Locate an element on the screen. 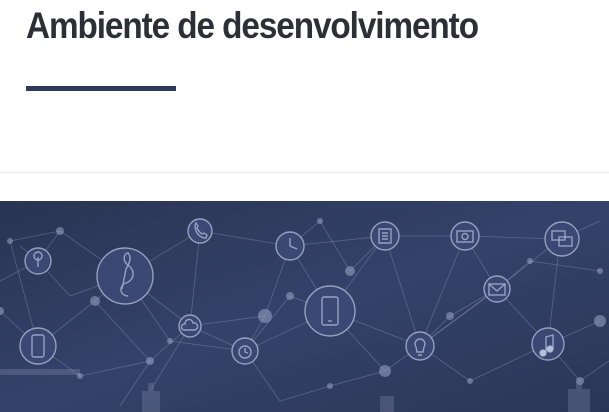 The image size is (609, 412). clock-icon is located at coordinates (290, 246).